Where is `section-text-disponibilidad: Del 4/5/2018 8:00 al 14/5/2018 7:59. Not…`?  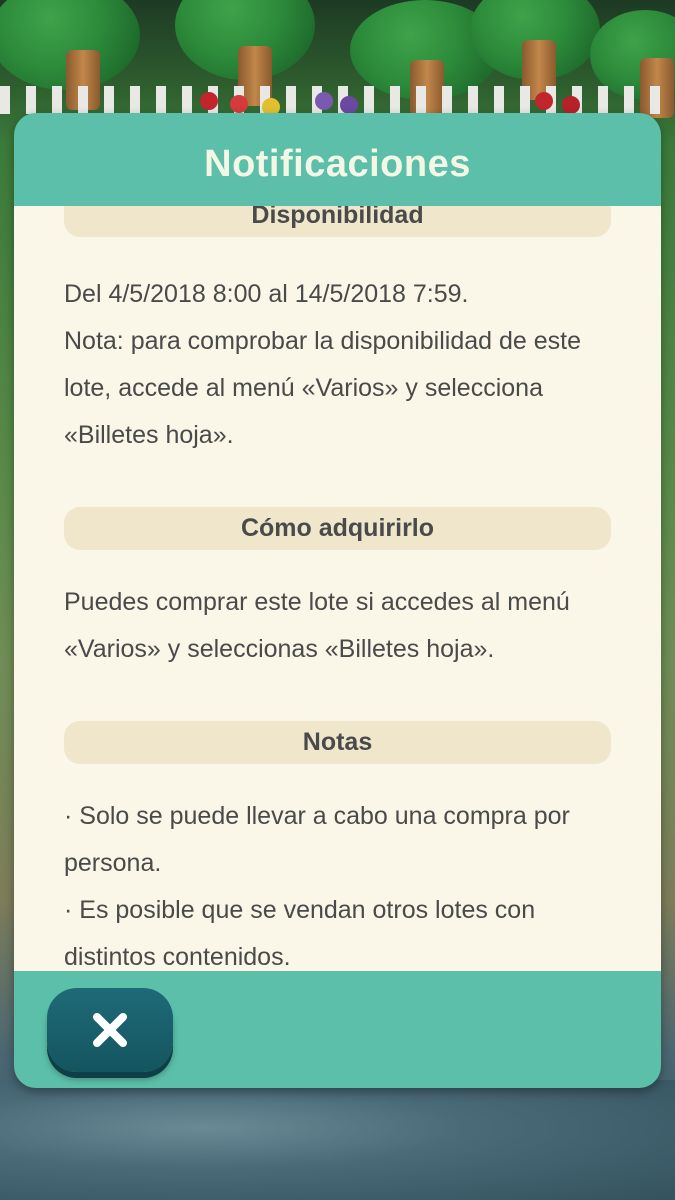 section-text-disponibilidad: Del 4/5/2018 8:00 al 14/5/2018 7:59. Not… is located at coordinates (344, 365).